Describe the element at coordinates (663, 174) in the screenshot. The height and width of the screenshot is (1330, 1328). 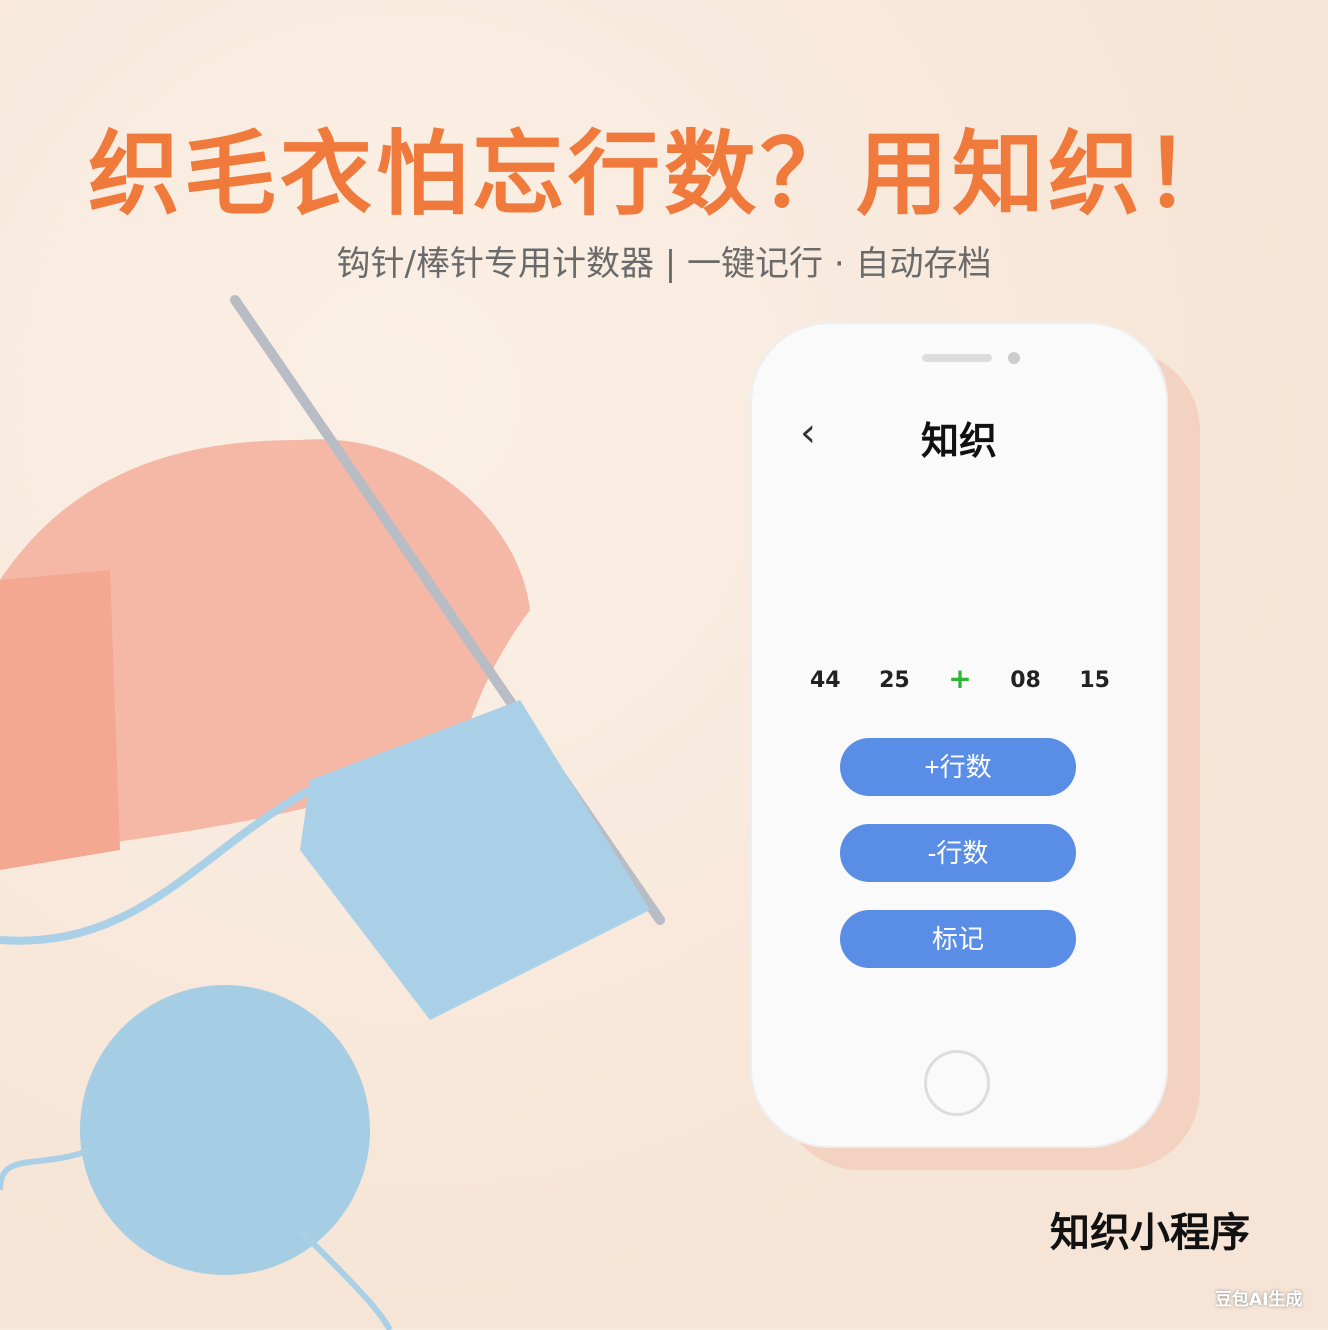
I see `headline: 织毛衣怕忘行数？用知织！` at that location.